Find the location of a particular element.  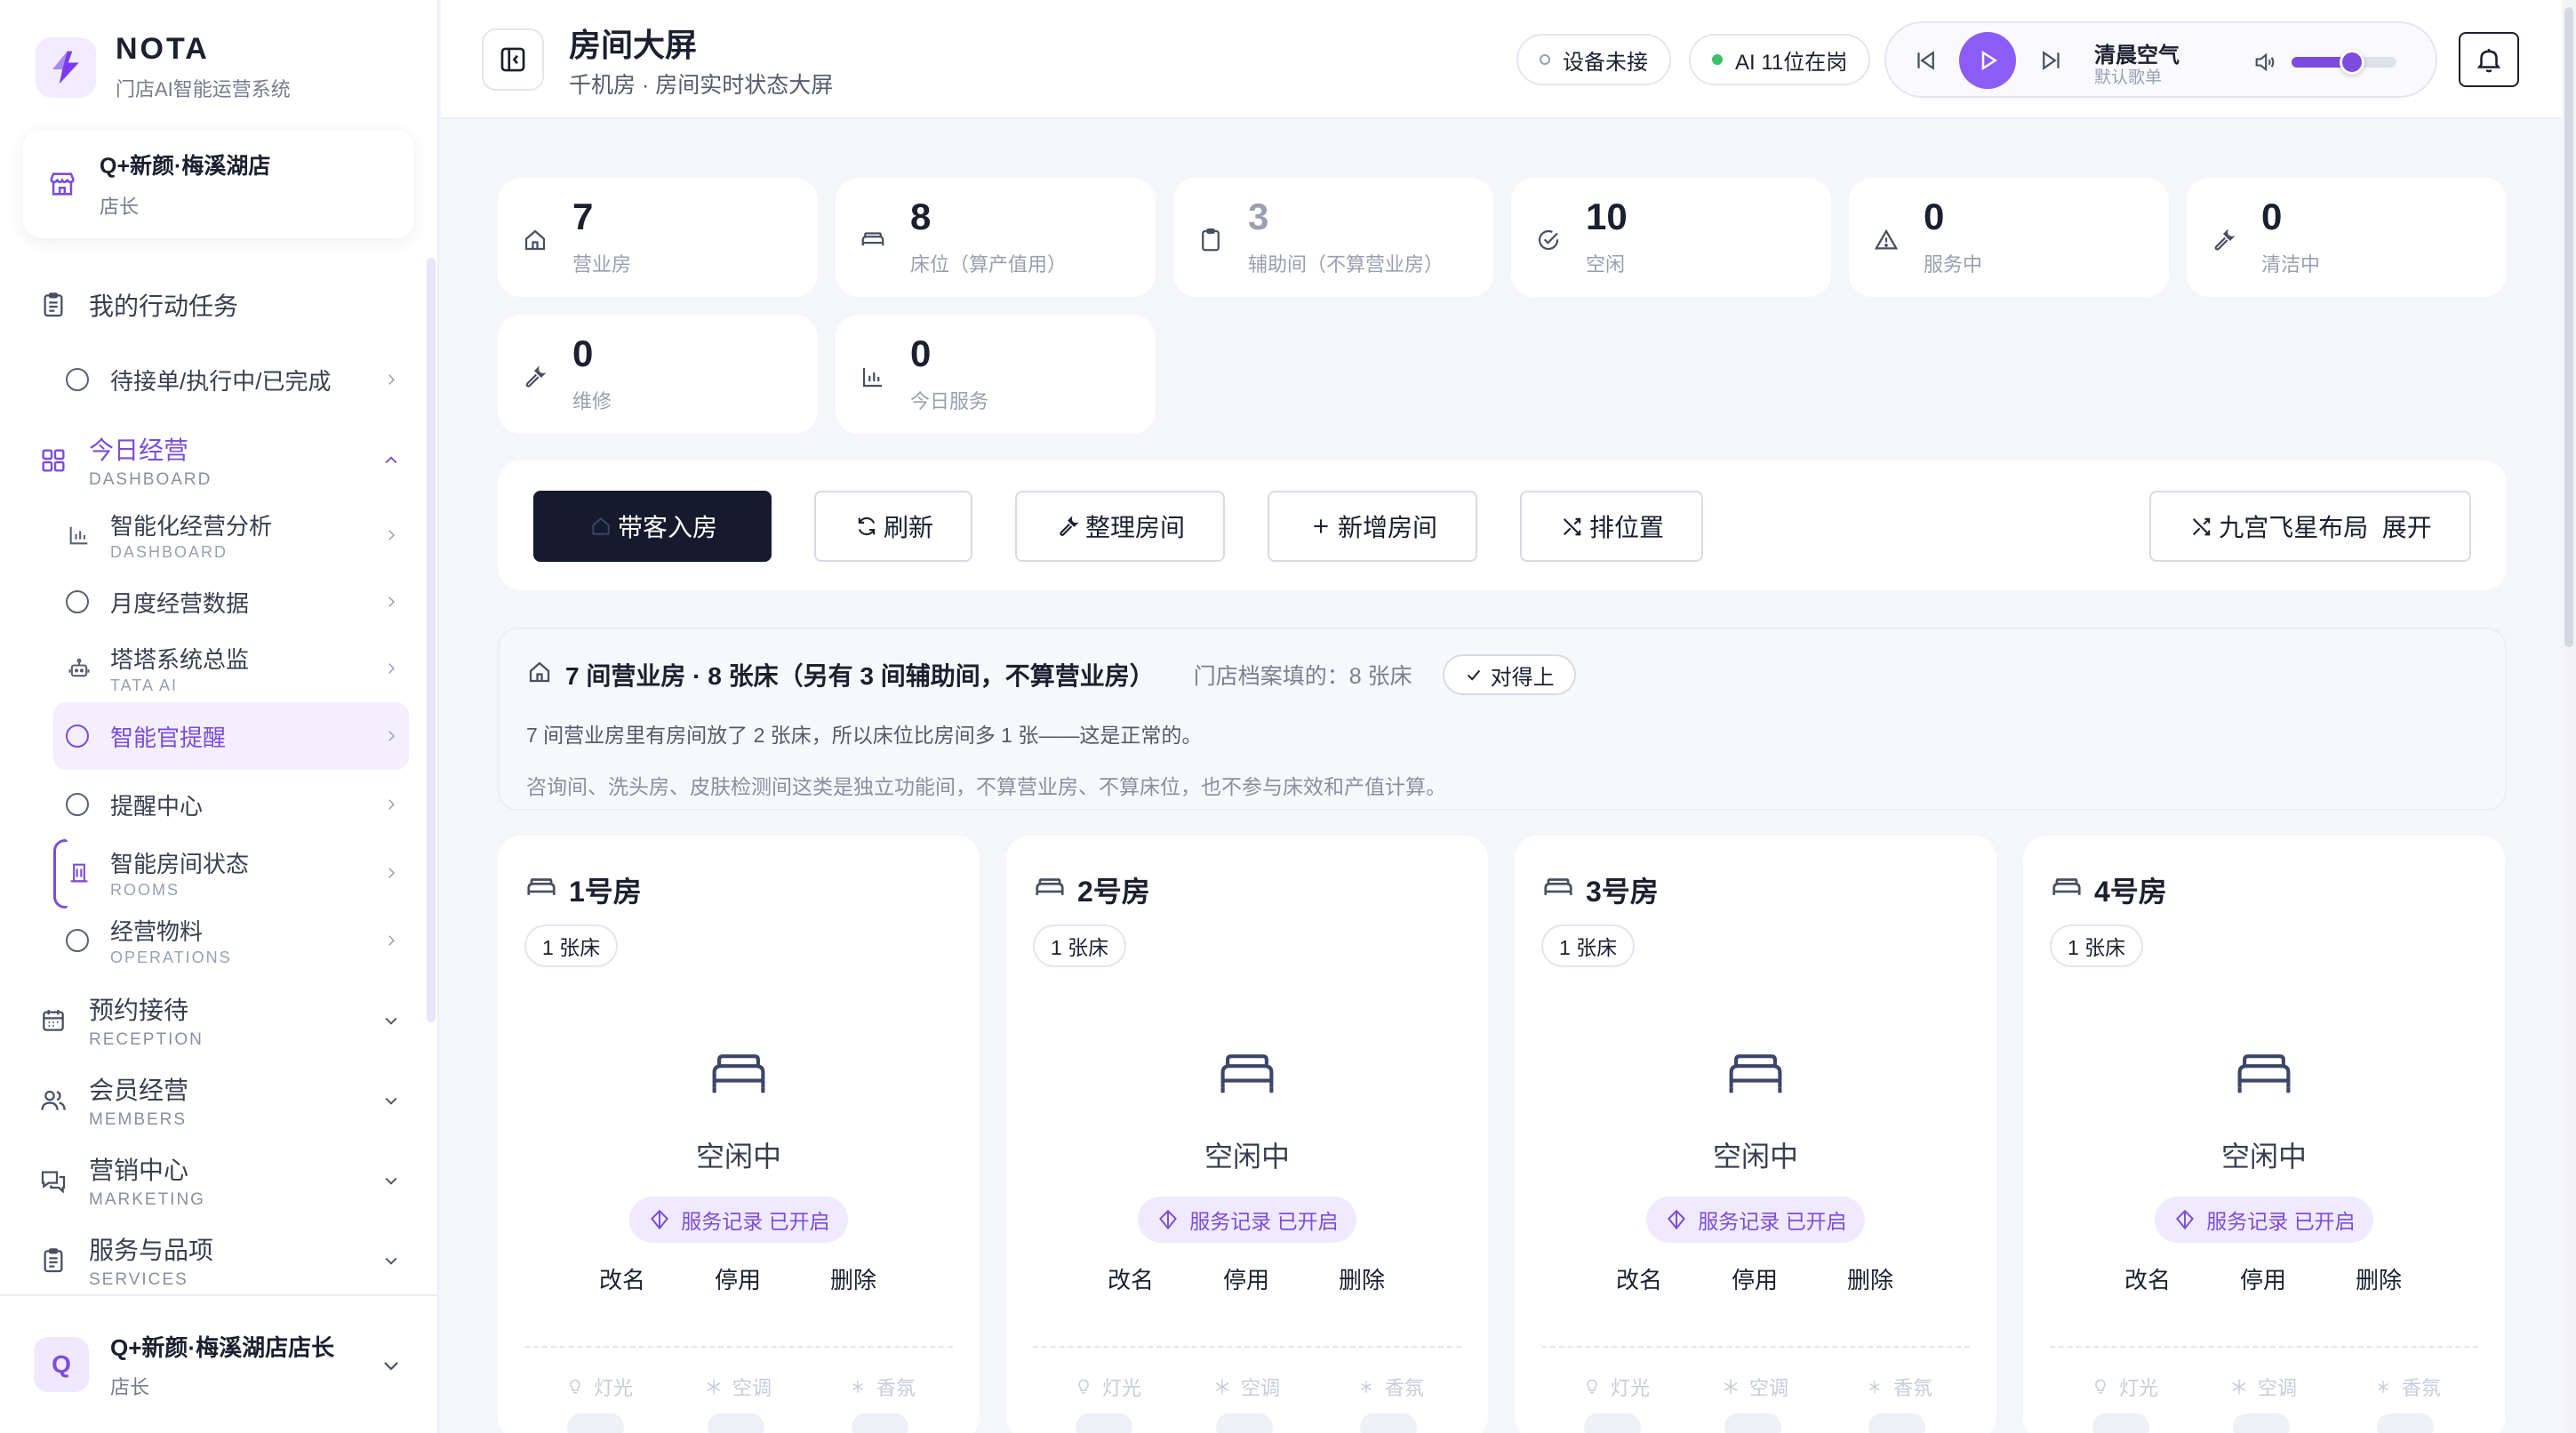

plus-icon is located at coordinates (1321, 526).